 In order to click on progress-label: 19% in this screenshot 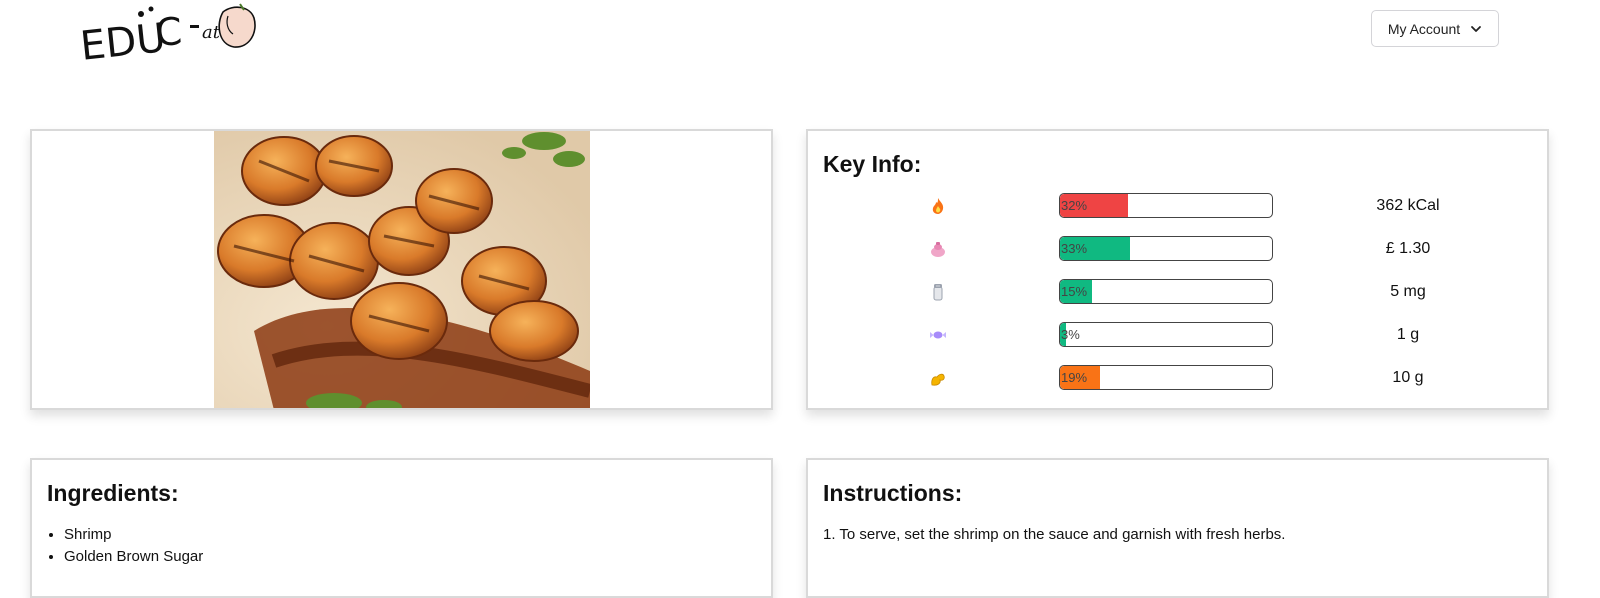, I will do `click(1074, 377)`.